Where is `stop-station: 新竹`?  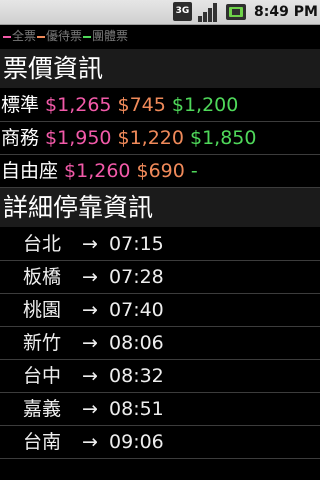 stop-station: 新竹 is located at coordinates (42, 343).